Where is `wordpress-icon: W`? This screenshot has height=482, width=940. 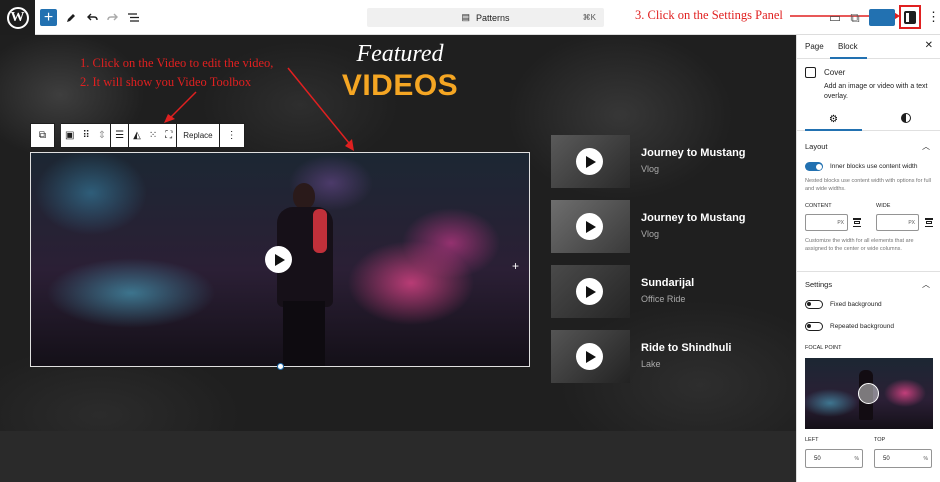 wordpress-icon: W is located at coordinates (17, 17).